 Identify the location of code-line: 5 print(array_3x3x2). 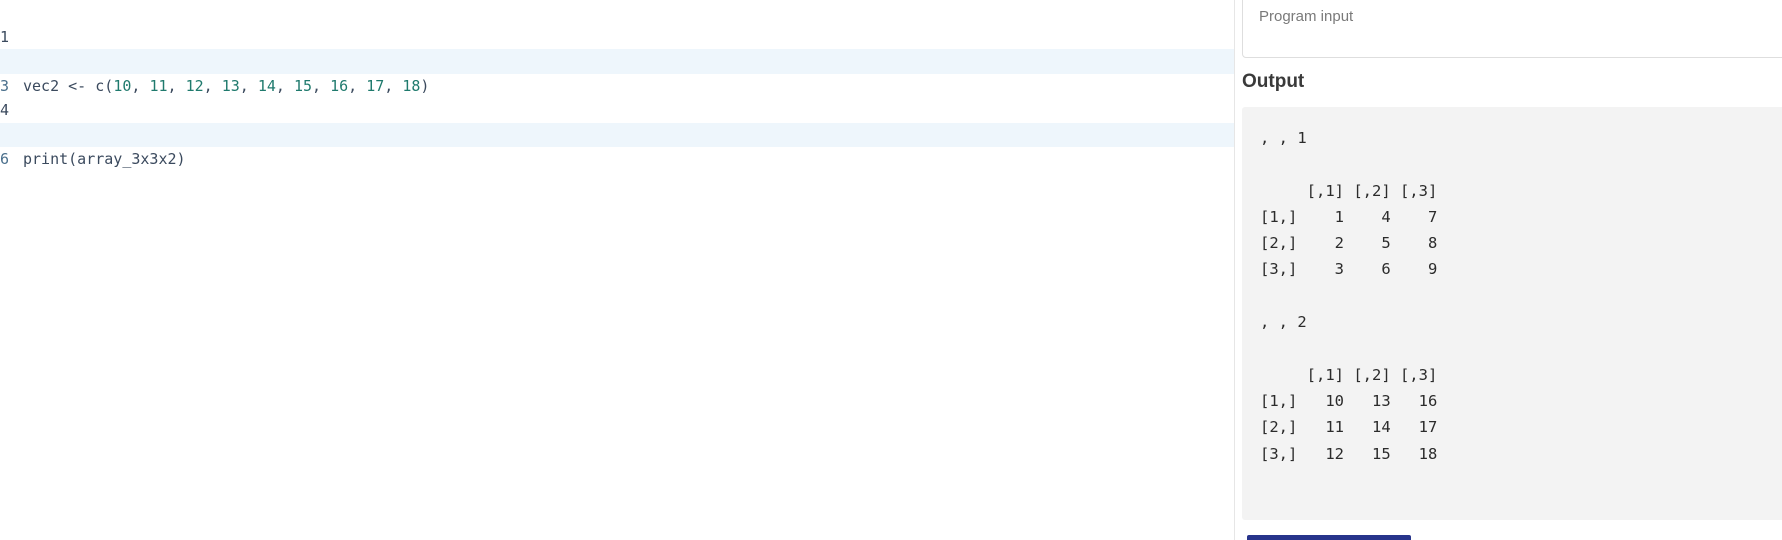
(617, 133).